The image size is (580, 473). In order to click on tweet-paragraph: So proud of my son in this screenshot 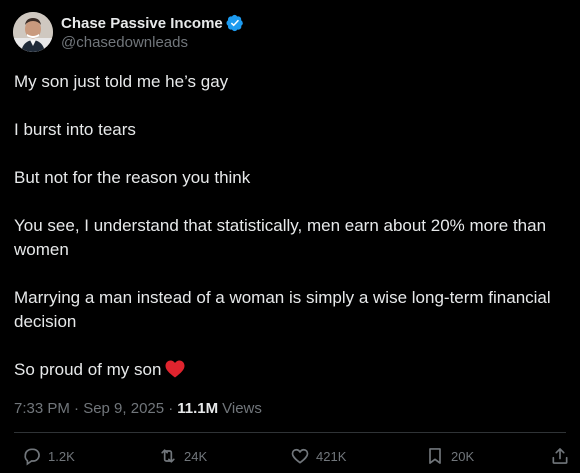, I will do `click(88, 369)`.